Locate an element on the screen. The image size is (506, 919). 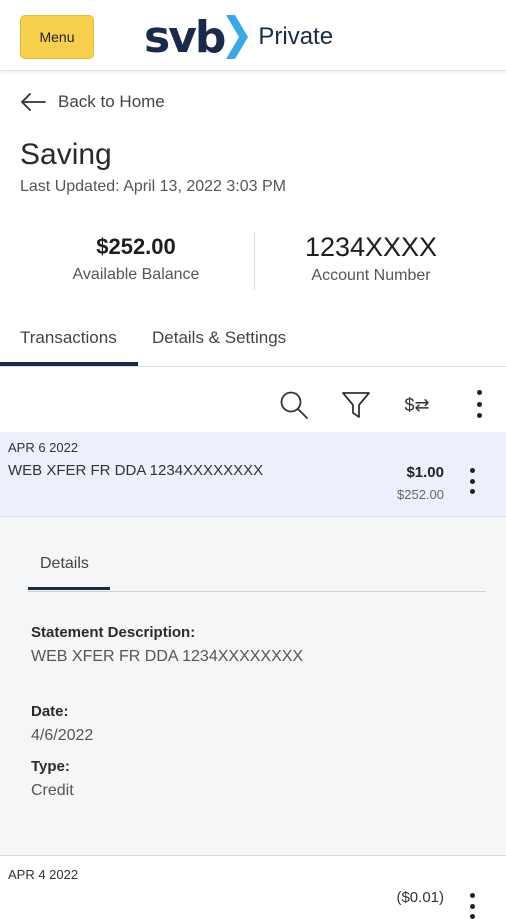
back-to-home-link: Back to Home is located at coordinates (92, 102).